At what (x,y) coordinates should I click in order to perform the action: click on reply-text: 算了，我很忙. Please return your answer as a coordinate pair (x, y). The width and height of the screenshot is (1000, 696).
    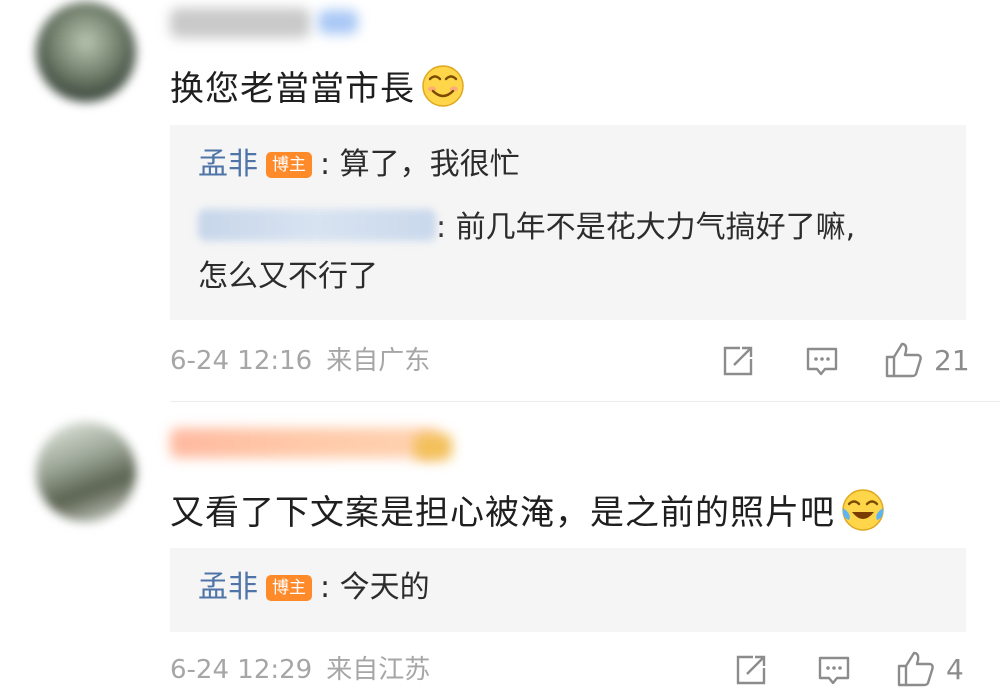
    Looking at the image, I should click on (429, 164).